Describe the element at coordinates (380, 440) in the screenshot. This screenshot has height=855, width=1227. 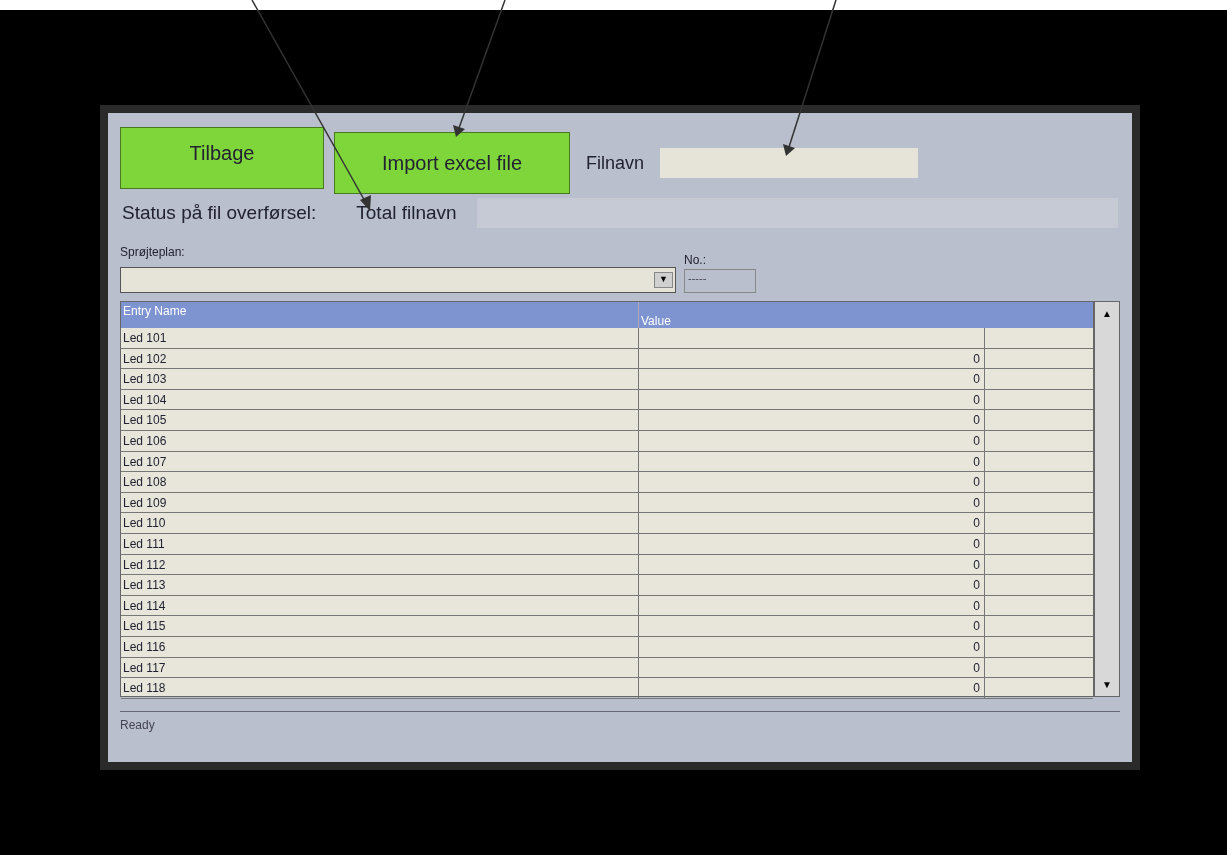
I see `table-cell: Led 106` at that location.